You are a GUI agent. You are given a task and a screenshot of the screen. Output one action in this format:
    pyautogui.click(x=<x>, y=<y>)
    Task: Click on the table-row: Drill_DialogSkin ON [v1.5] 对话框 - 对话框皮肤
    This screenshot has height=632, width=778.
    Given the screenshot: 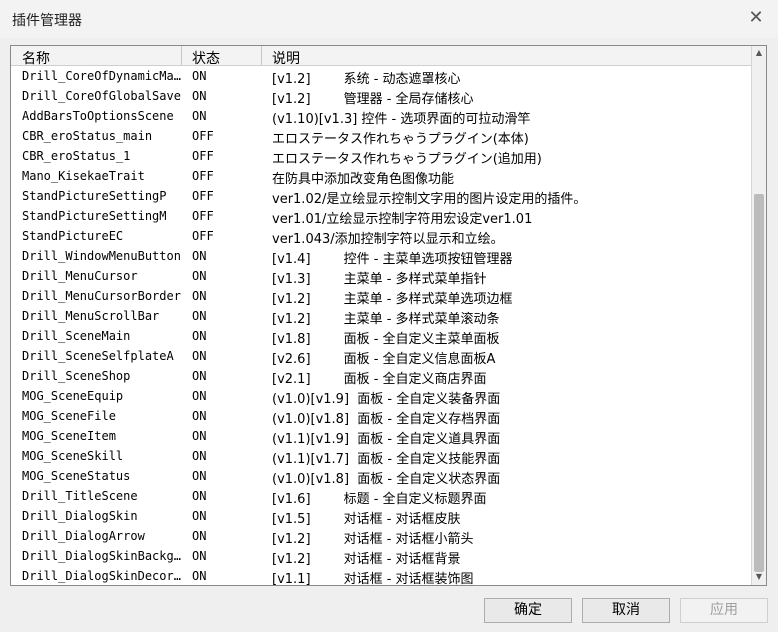 What is the action you would take?
    pyautogui.click(x=381, y=516)
    